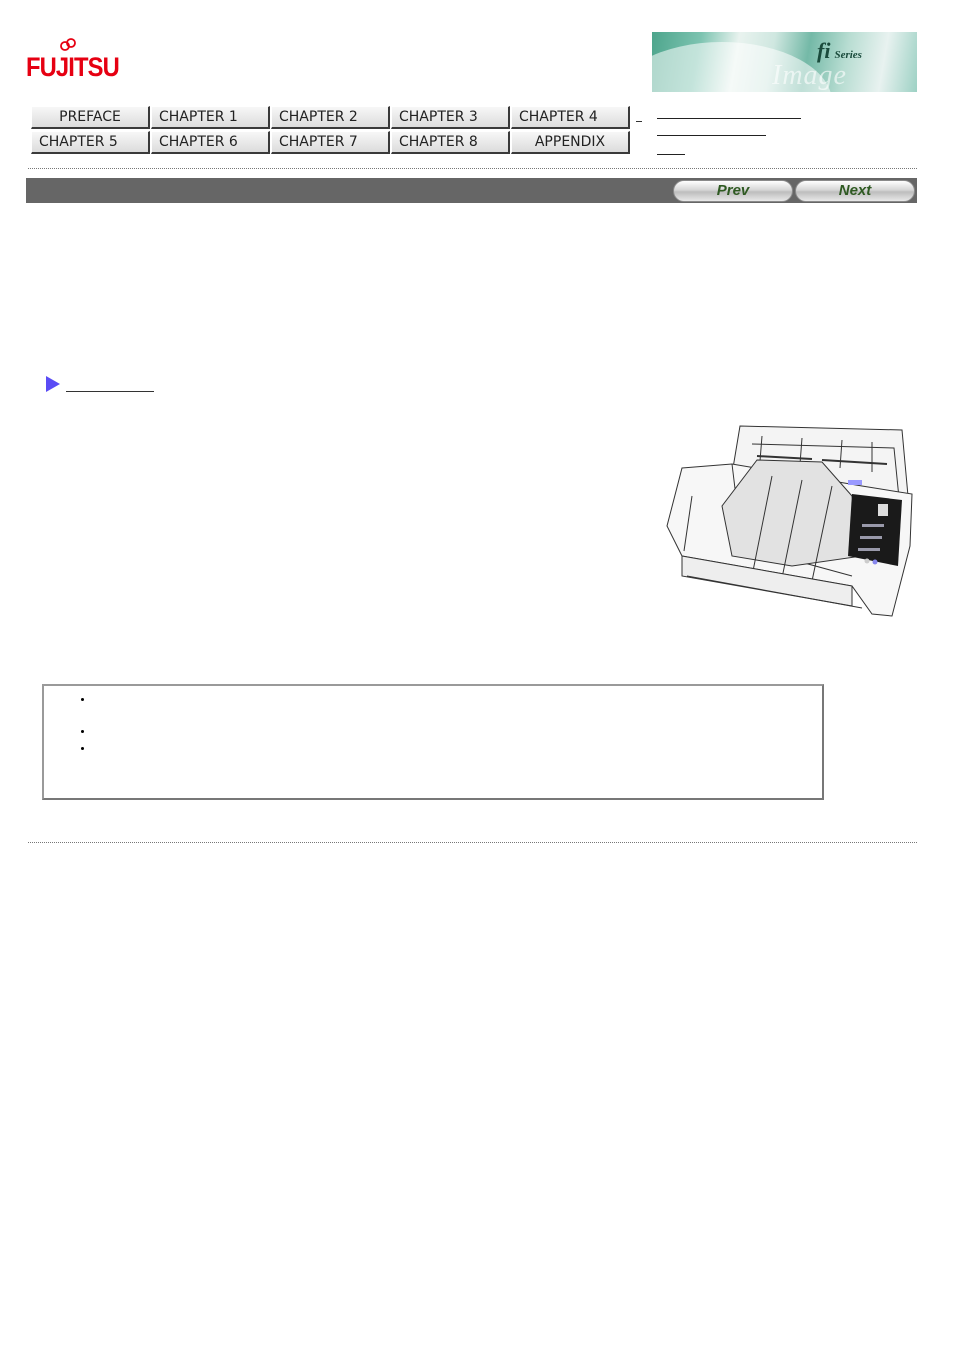  I want to click on nav-tick, so click(639, 121).